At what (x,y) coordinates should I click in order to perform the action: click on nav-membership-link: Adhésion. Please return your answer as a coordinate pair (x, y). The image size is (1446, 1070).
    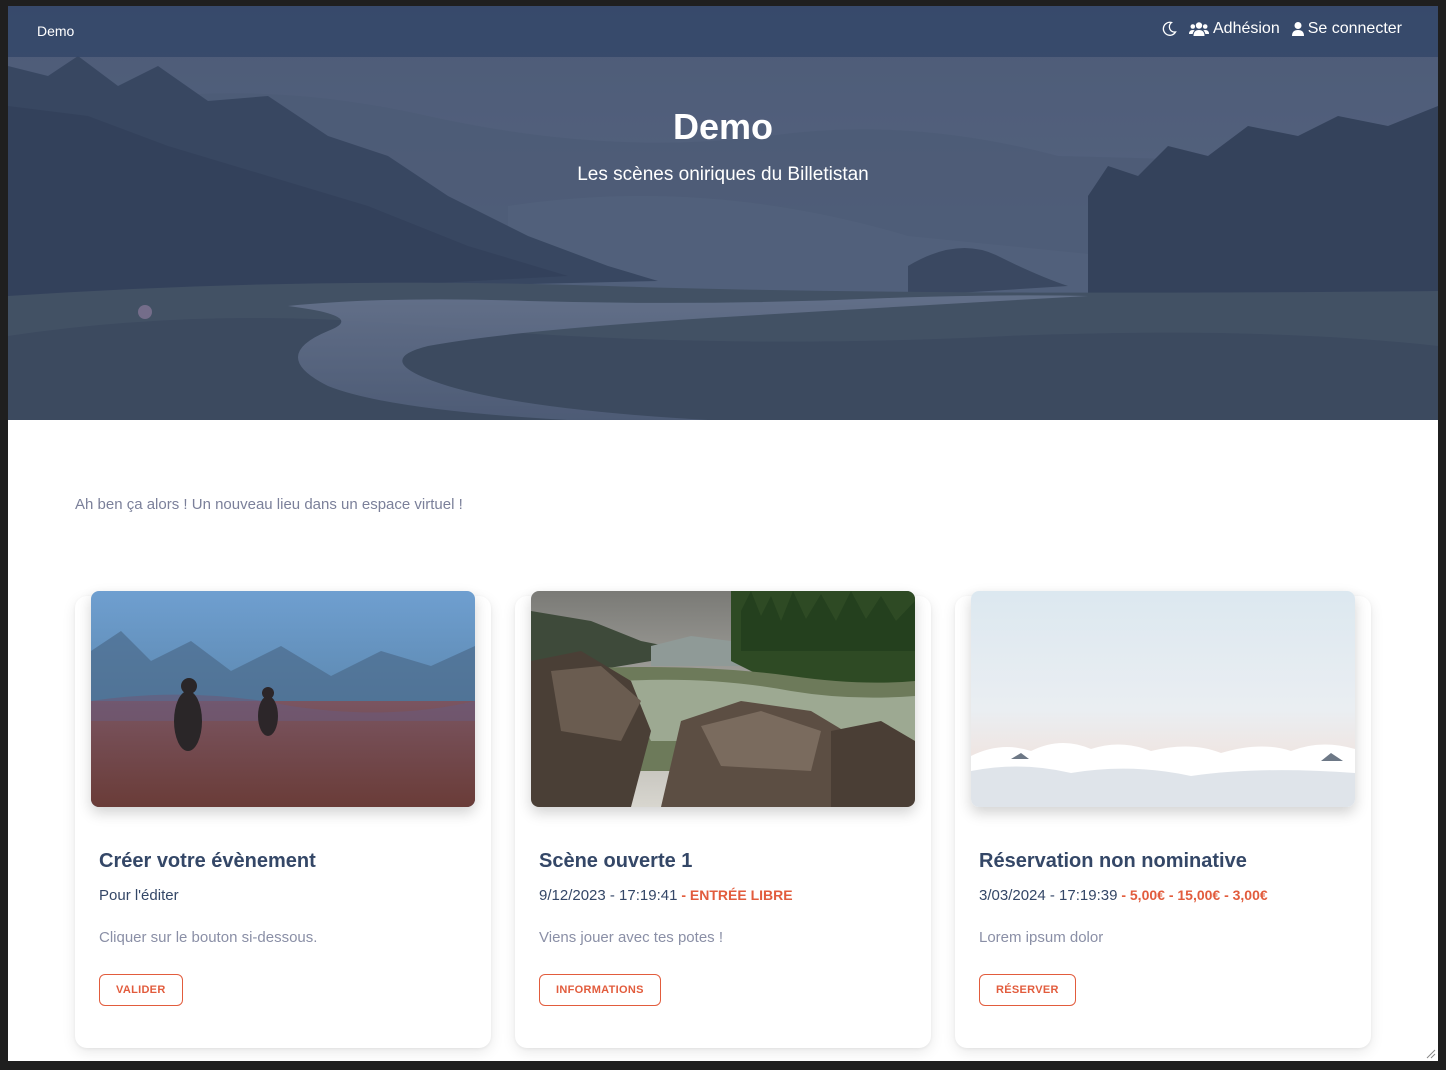
    Looking at the image, I should click on (1234, 29).